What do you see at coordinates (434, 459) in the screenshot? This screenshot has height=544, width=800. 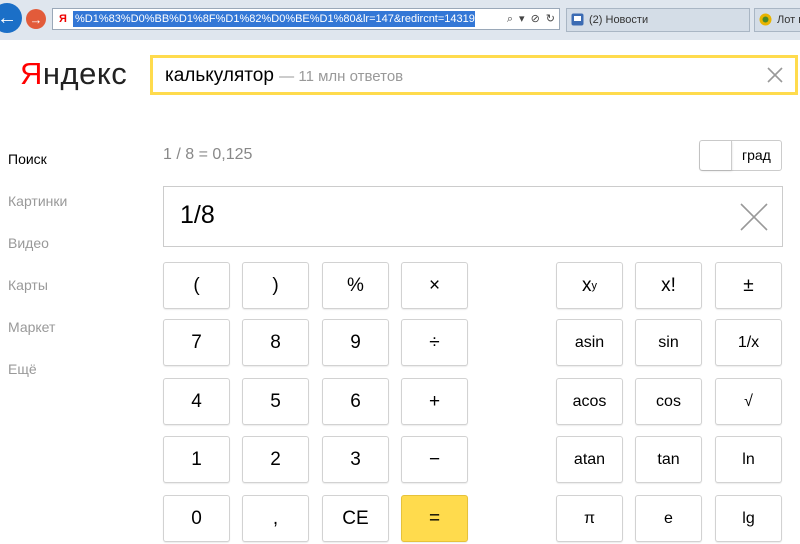 I see `key-minus: −` at bounding box center [434, 459].